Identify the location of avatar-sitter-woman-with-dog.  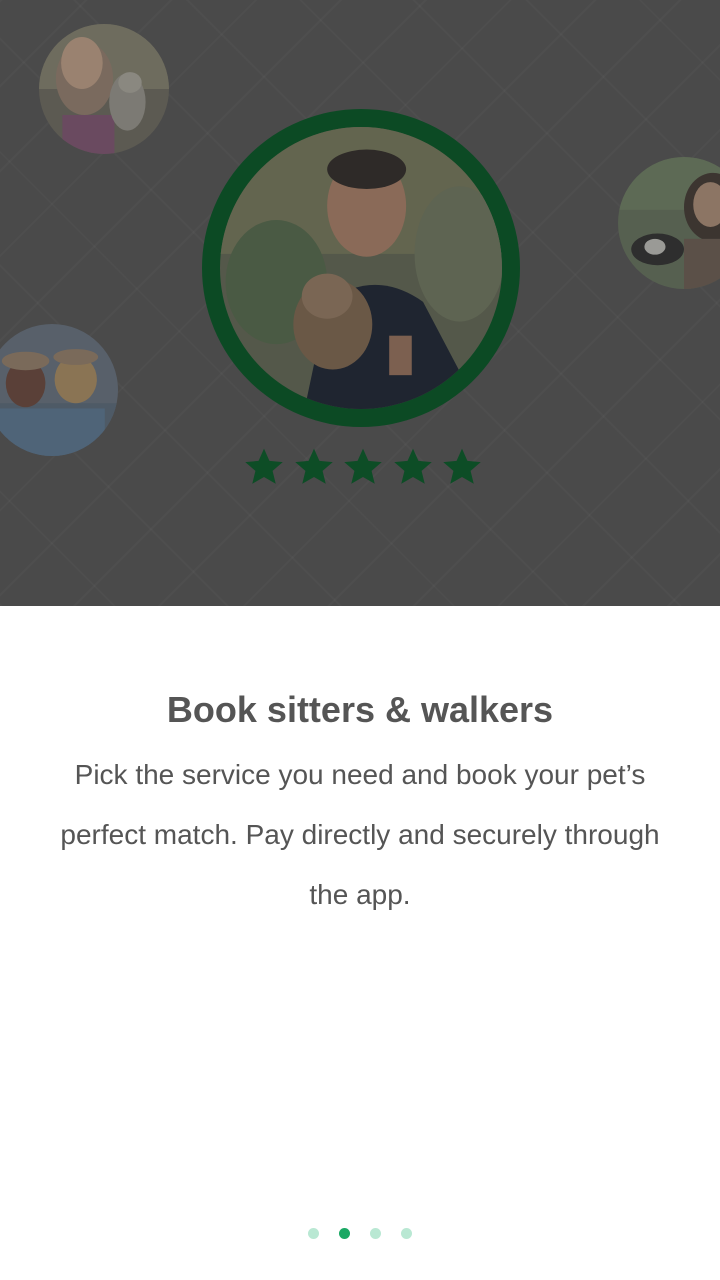
(104, 89).